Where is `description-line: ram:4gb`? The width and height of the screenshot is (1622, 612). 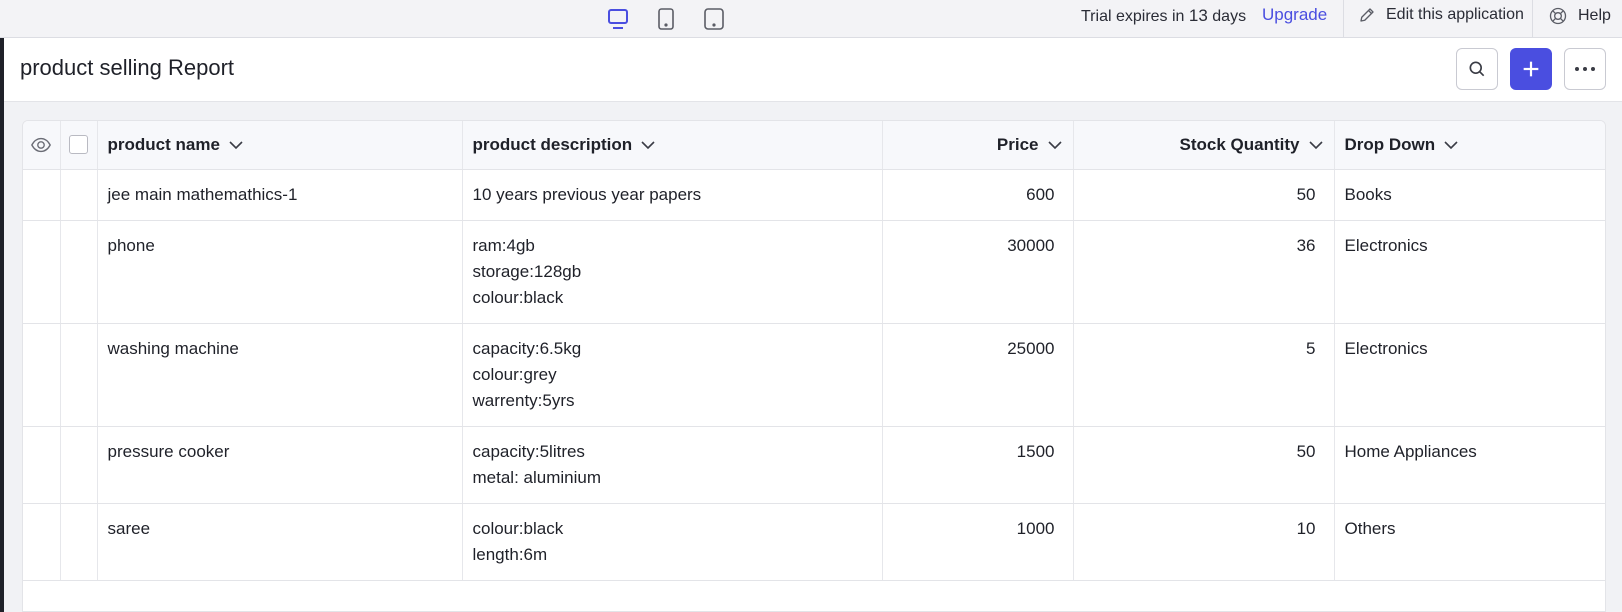 description-line: ram:4gb is located at coordinates (503, 245).